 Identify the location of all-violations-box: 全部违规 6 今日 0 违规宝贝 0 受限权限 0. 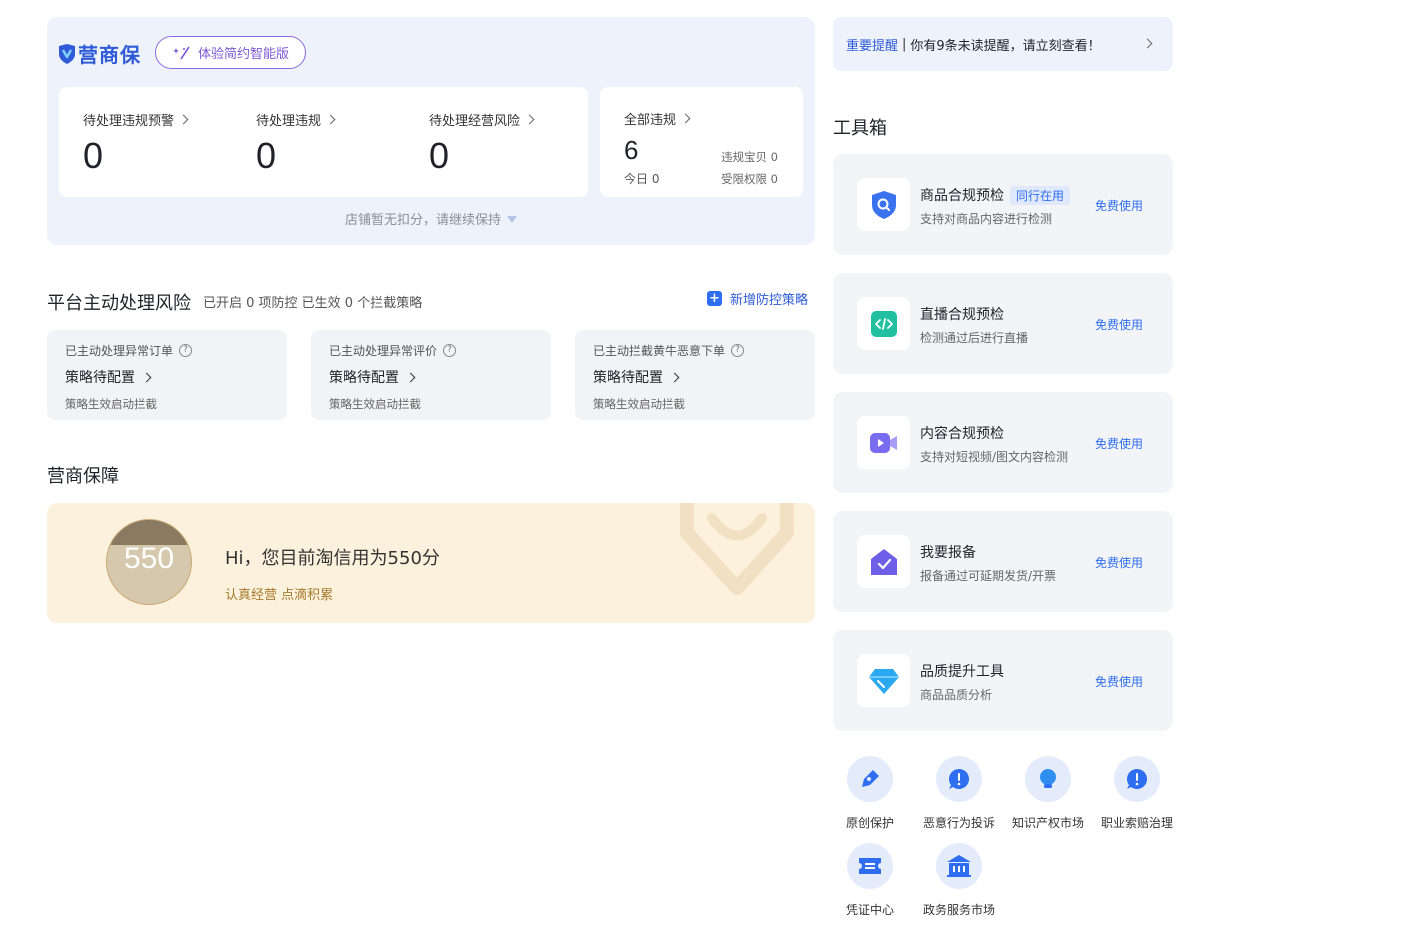
(701, 142).